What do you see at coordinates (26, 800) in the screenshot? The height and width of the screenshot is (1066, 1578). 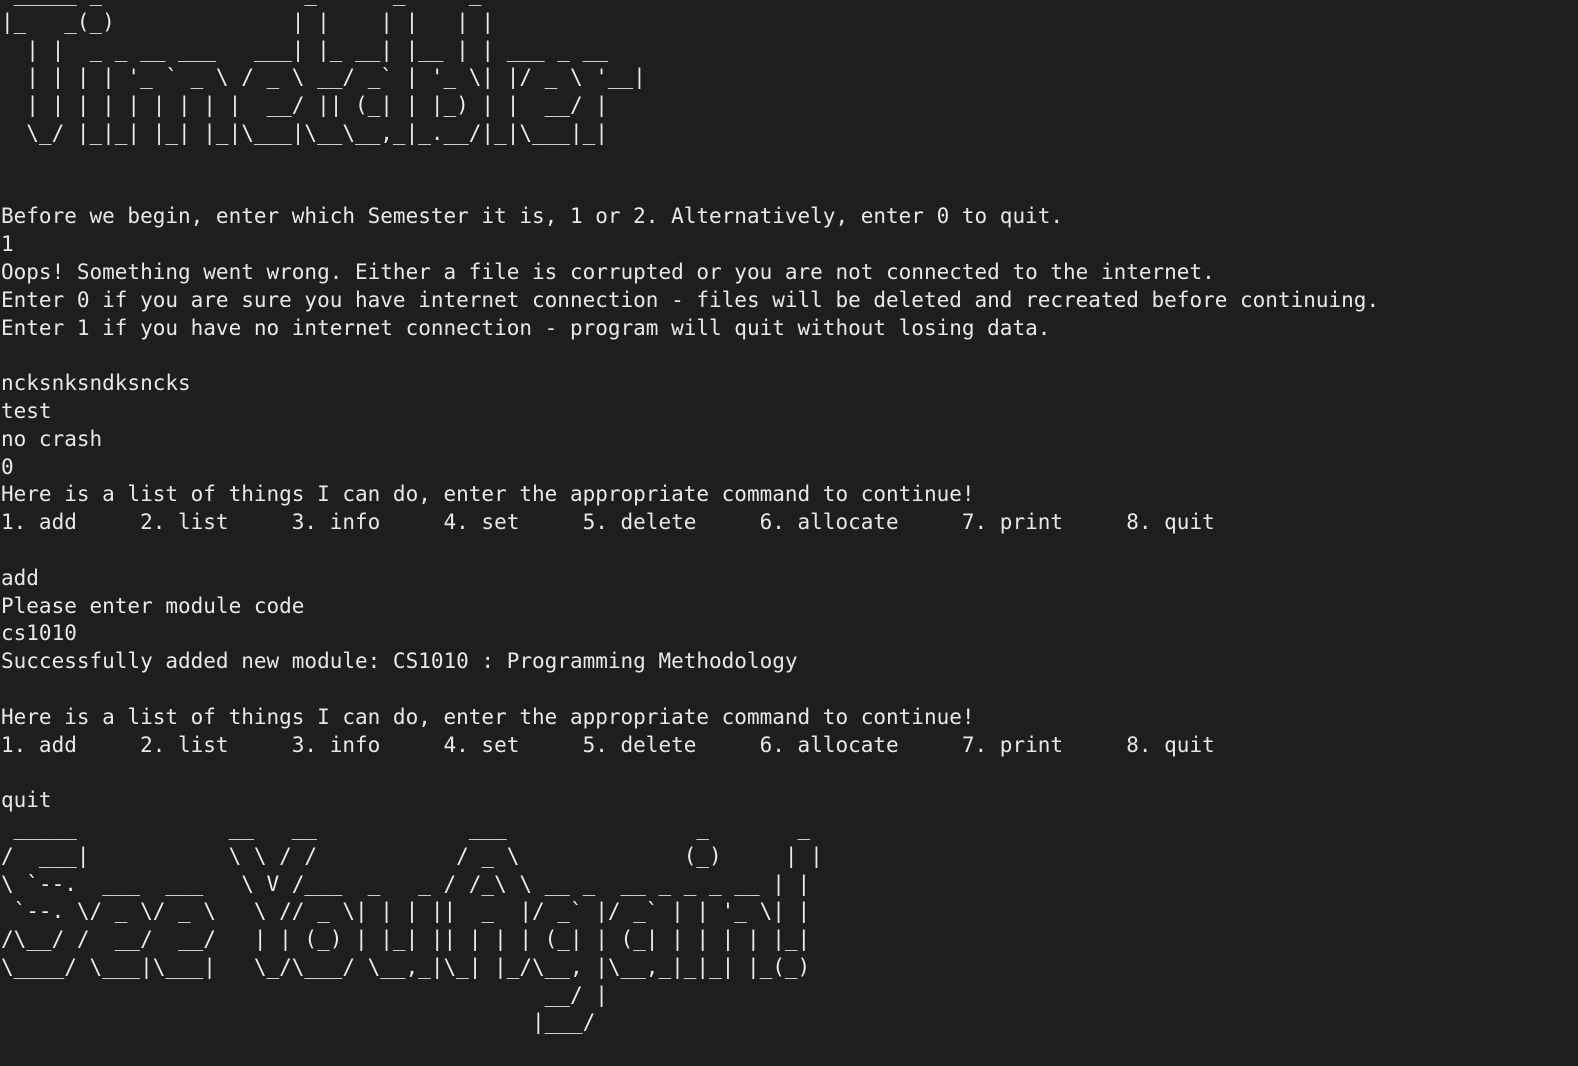 I see `user-input-line: quit` at bounding box center [26, 800].